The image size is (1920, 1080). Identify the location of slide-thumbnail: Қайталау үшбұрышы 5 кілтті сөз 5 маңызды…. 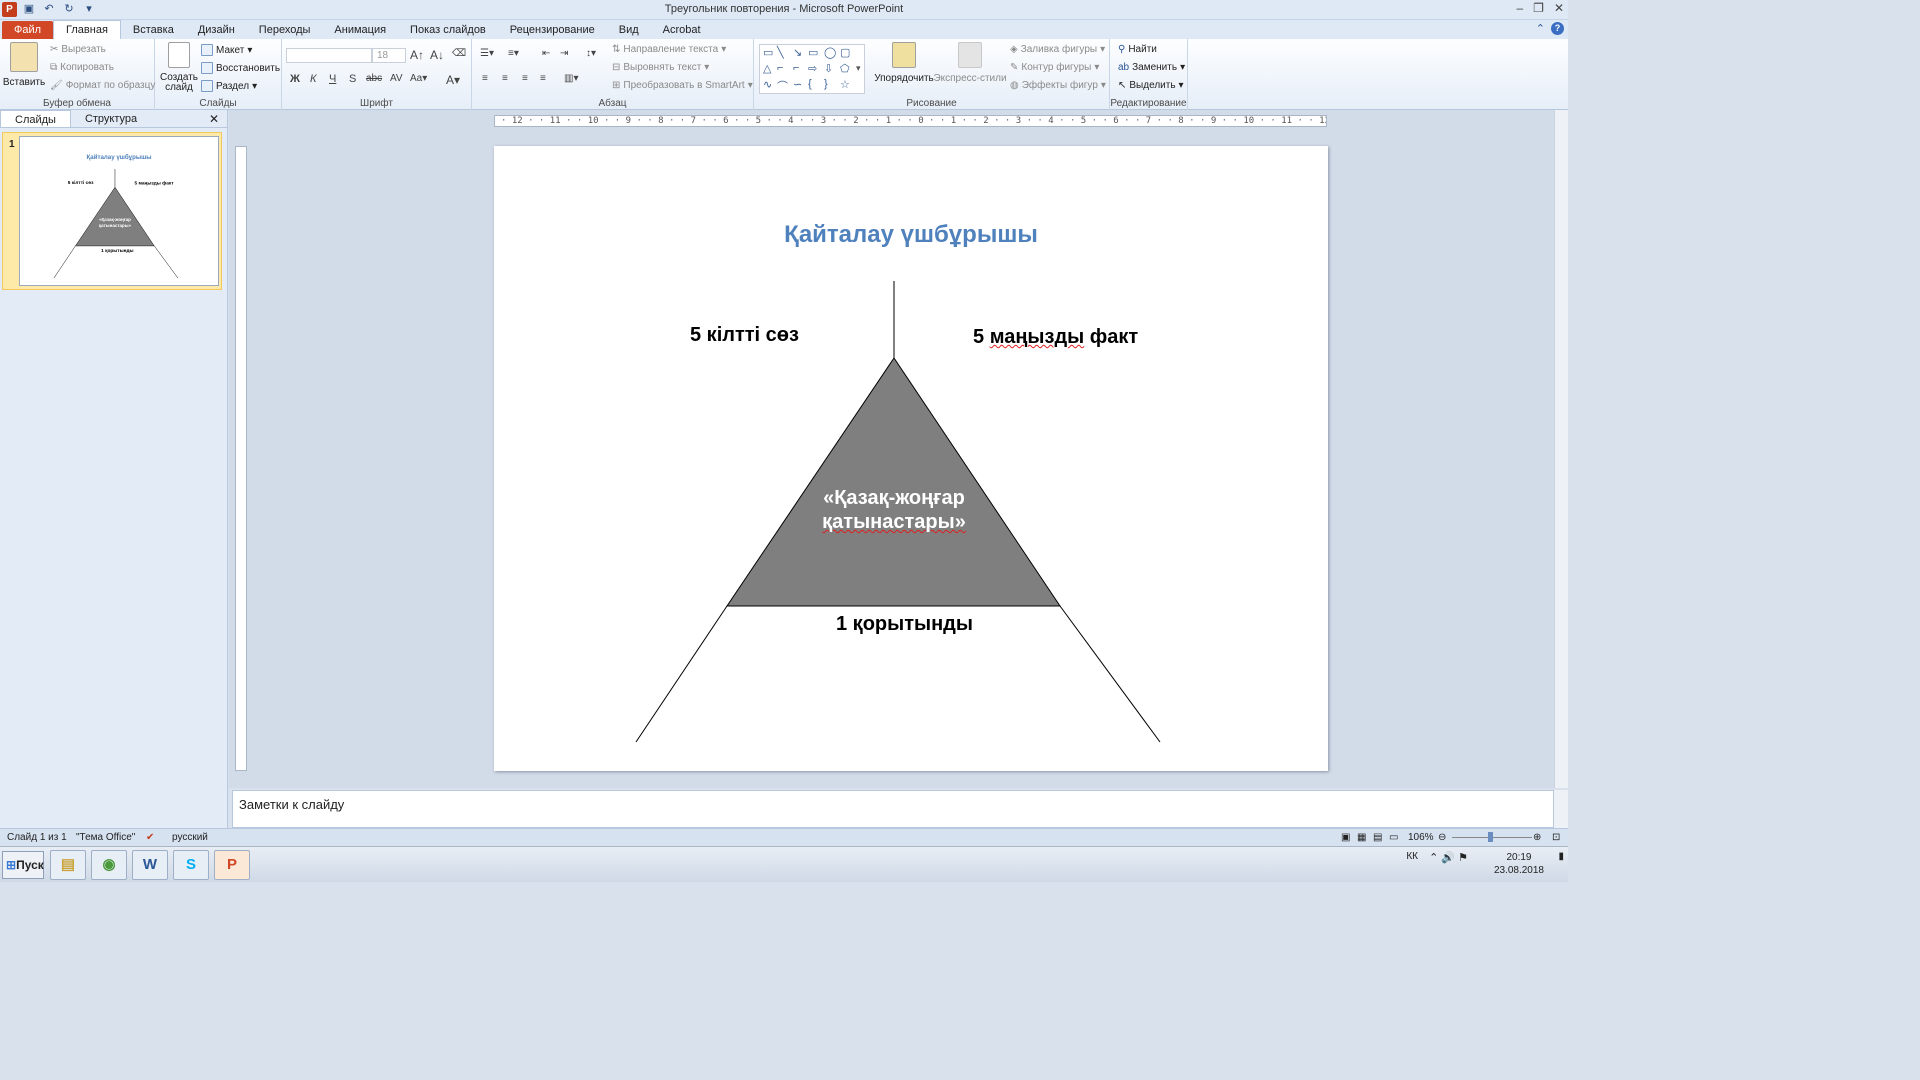
(119, 211).